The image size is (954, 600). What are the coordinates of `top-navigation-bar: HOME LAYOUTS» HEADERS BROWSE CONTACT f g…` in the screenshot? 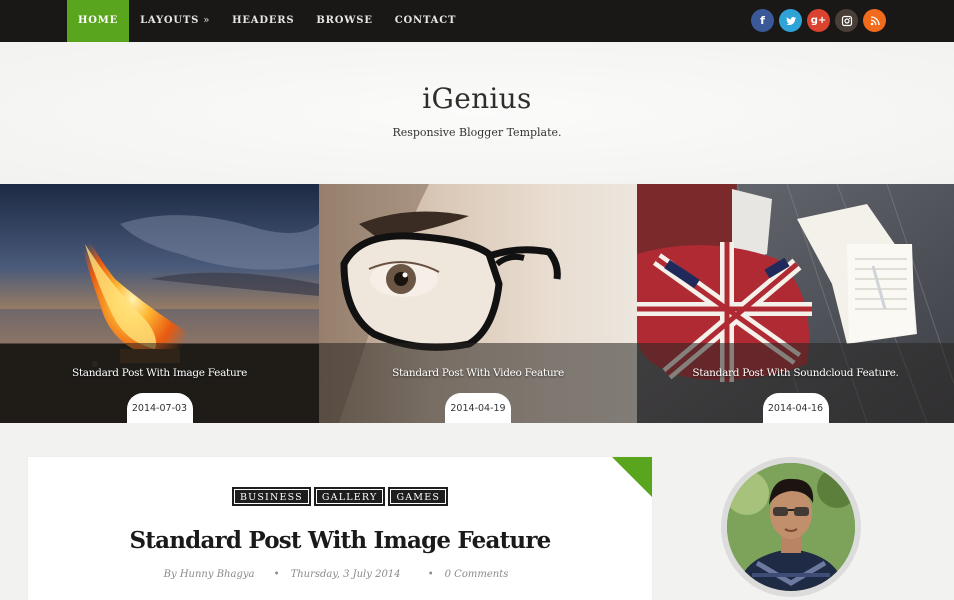 It's located at (477, 21).